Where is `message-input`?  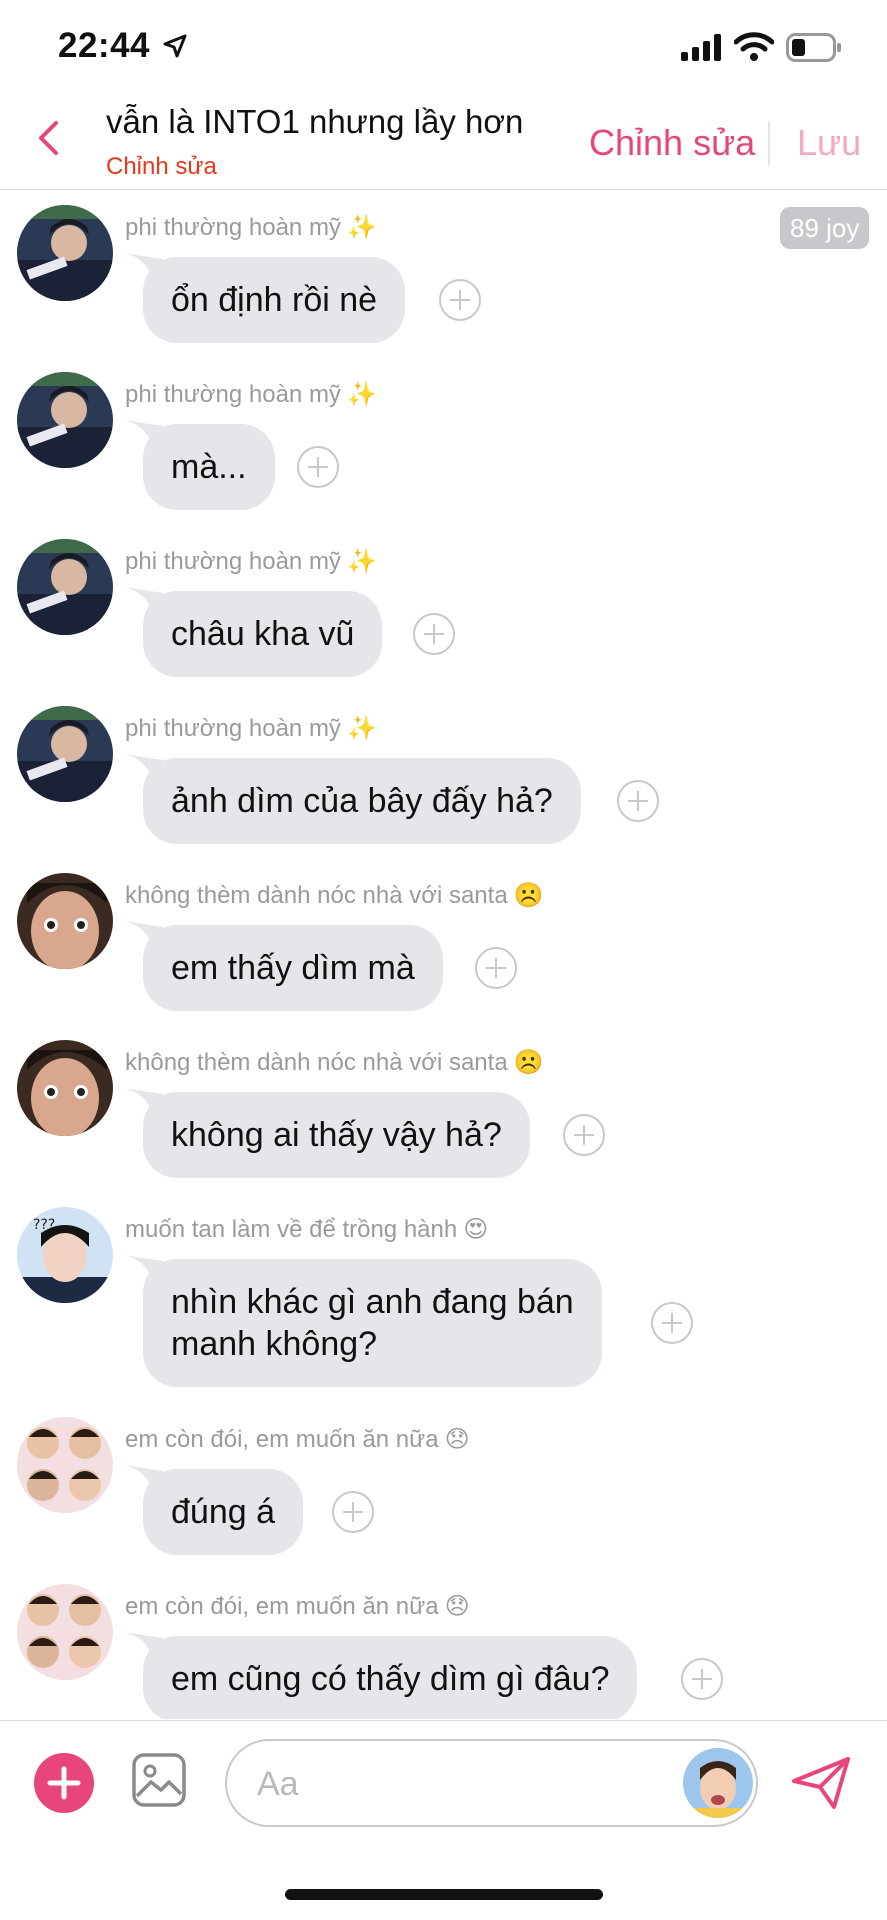 message-input is located at coordinates (467, 1784).